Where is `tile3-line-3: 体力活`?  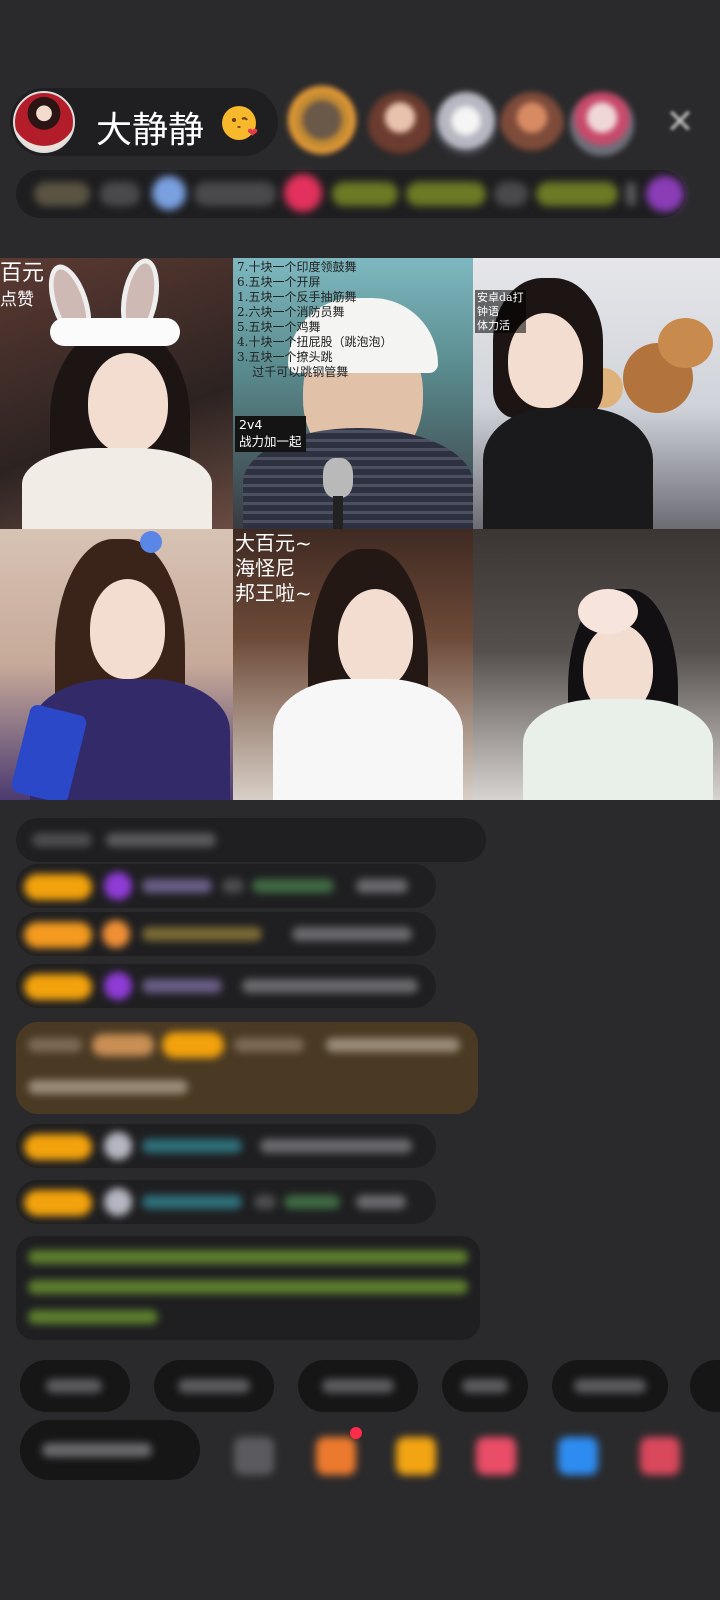
tile3-line-3: 体力活 is located at coordinates (493, 325).